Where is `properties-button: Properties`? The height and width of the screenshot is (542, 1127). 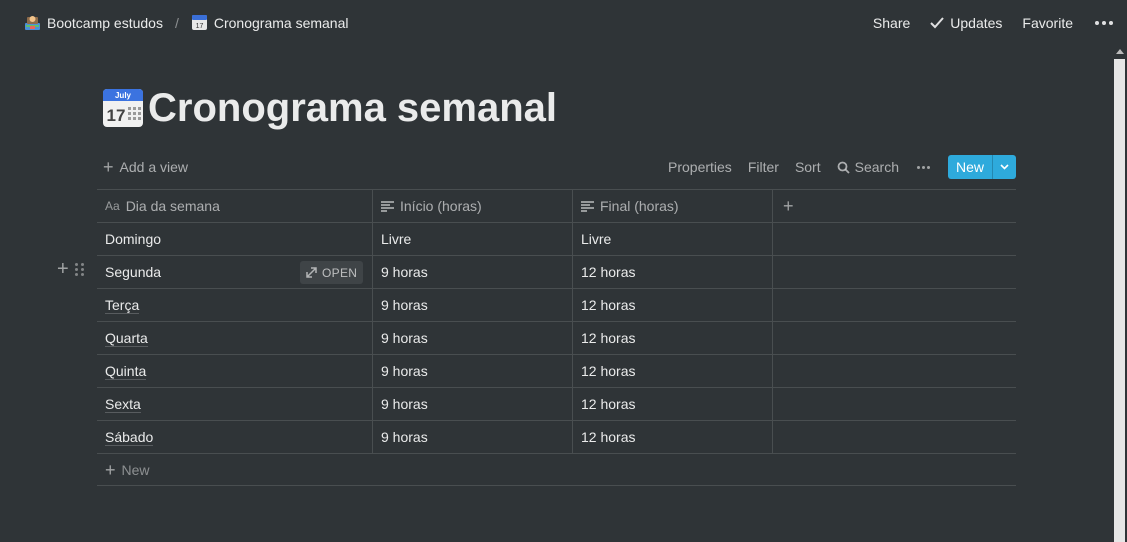
properties-button: Properties is located at coordinates (700, 167).